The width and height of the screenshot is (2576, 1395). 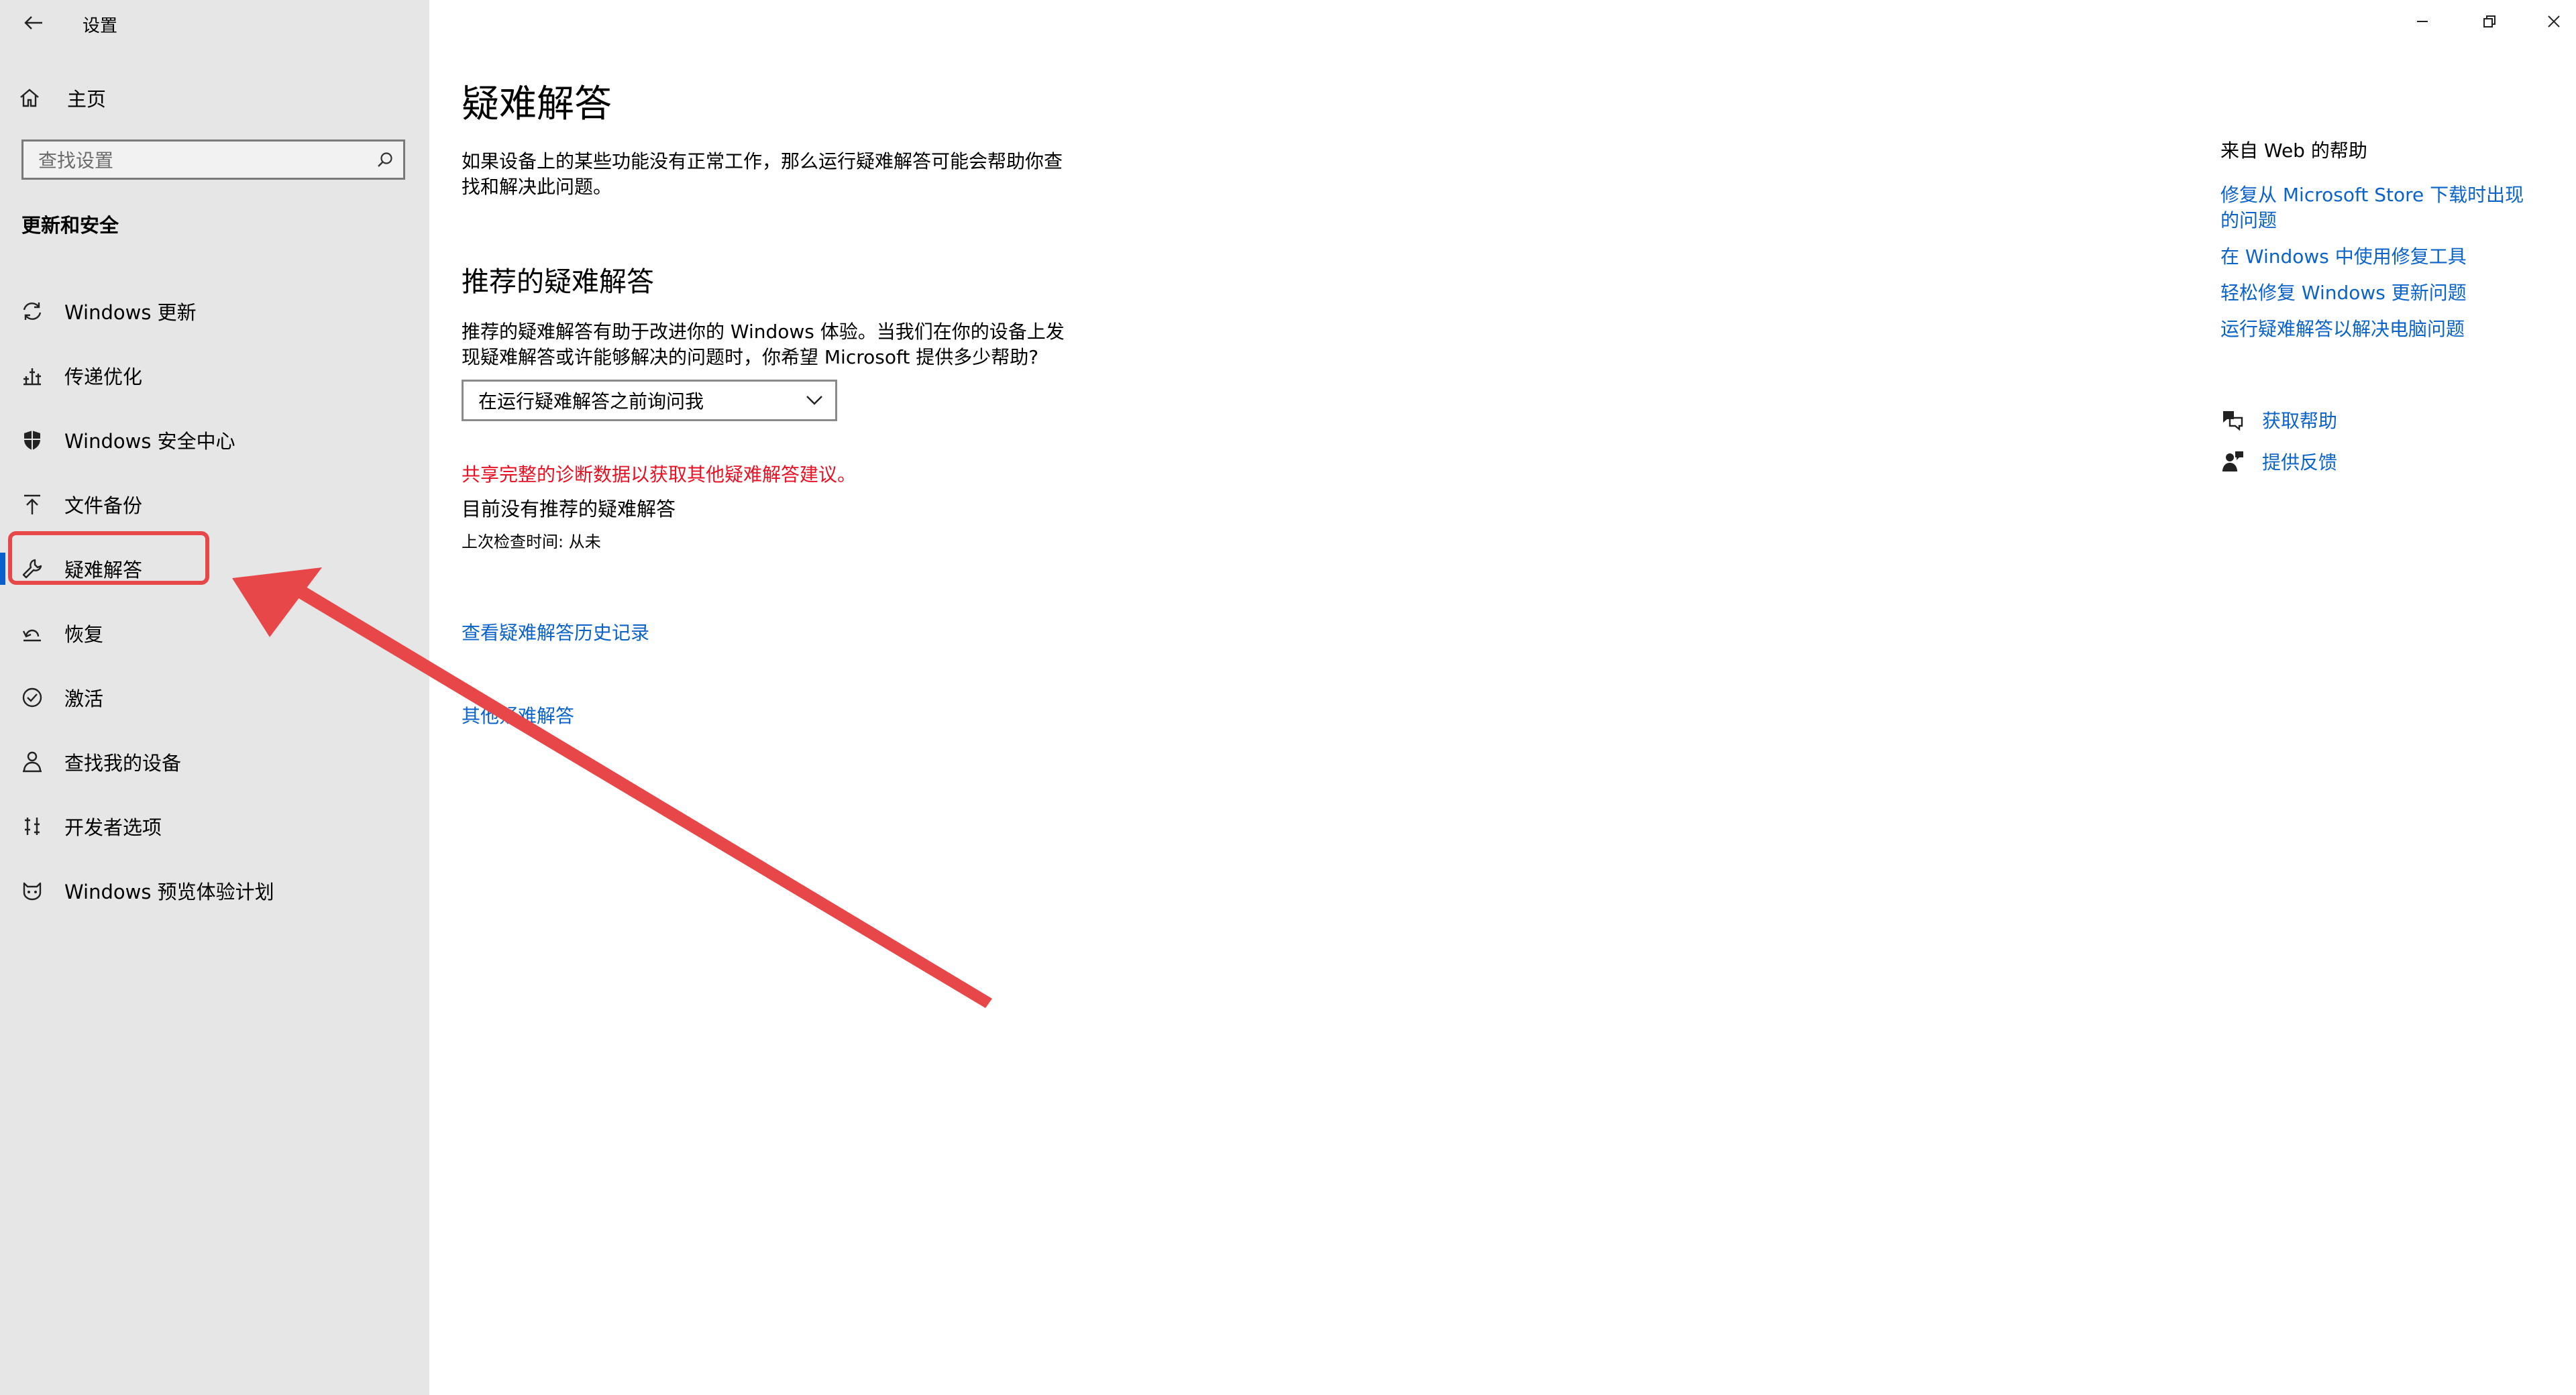 I want to click on search-input: 查找设置, so click(x=213, y=160).